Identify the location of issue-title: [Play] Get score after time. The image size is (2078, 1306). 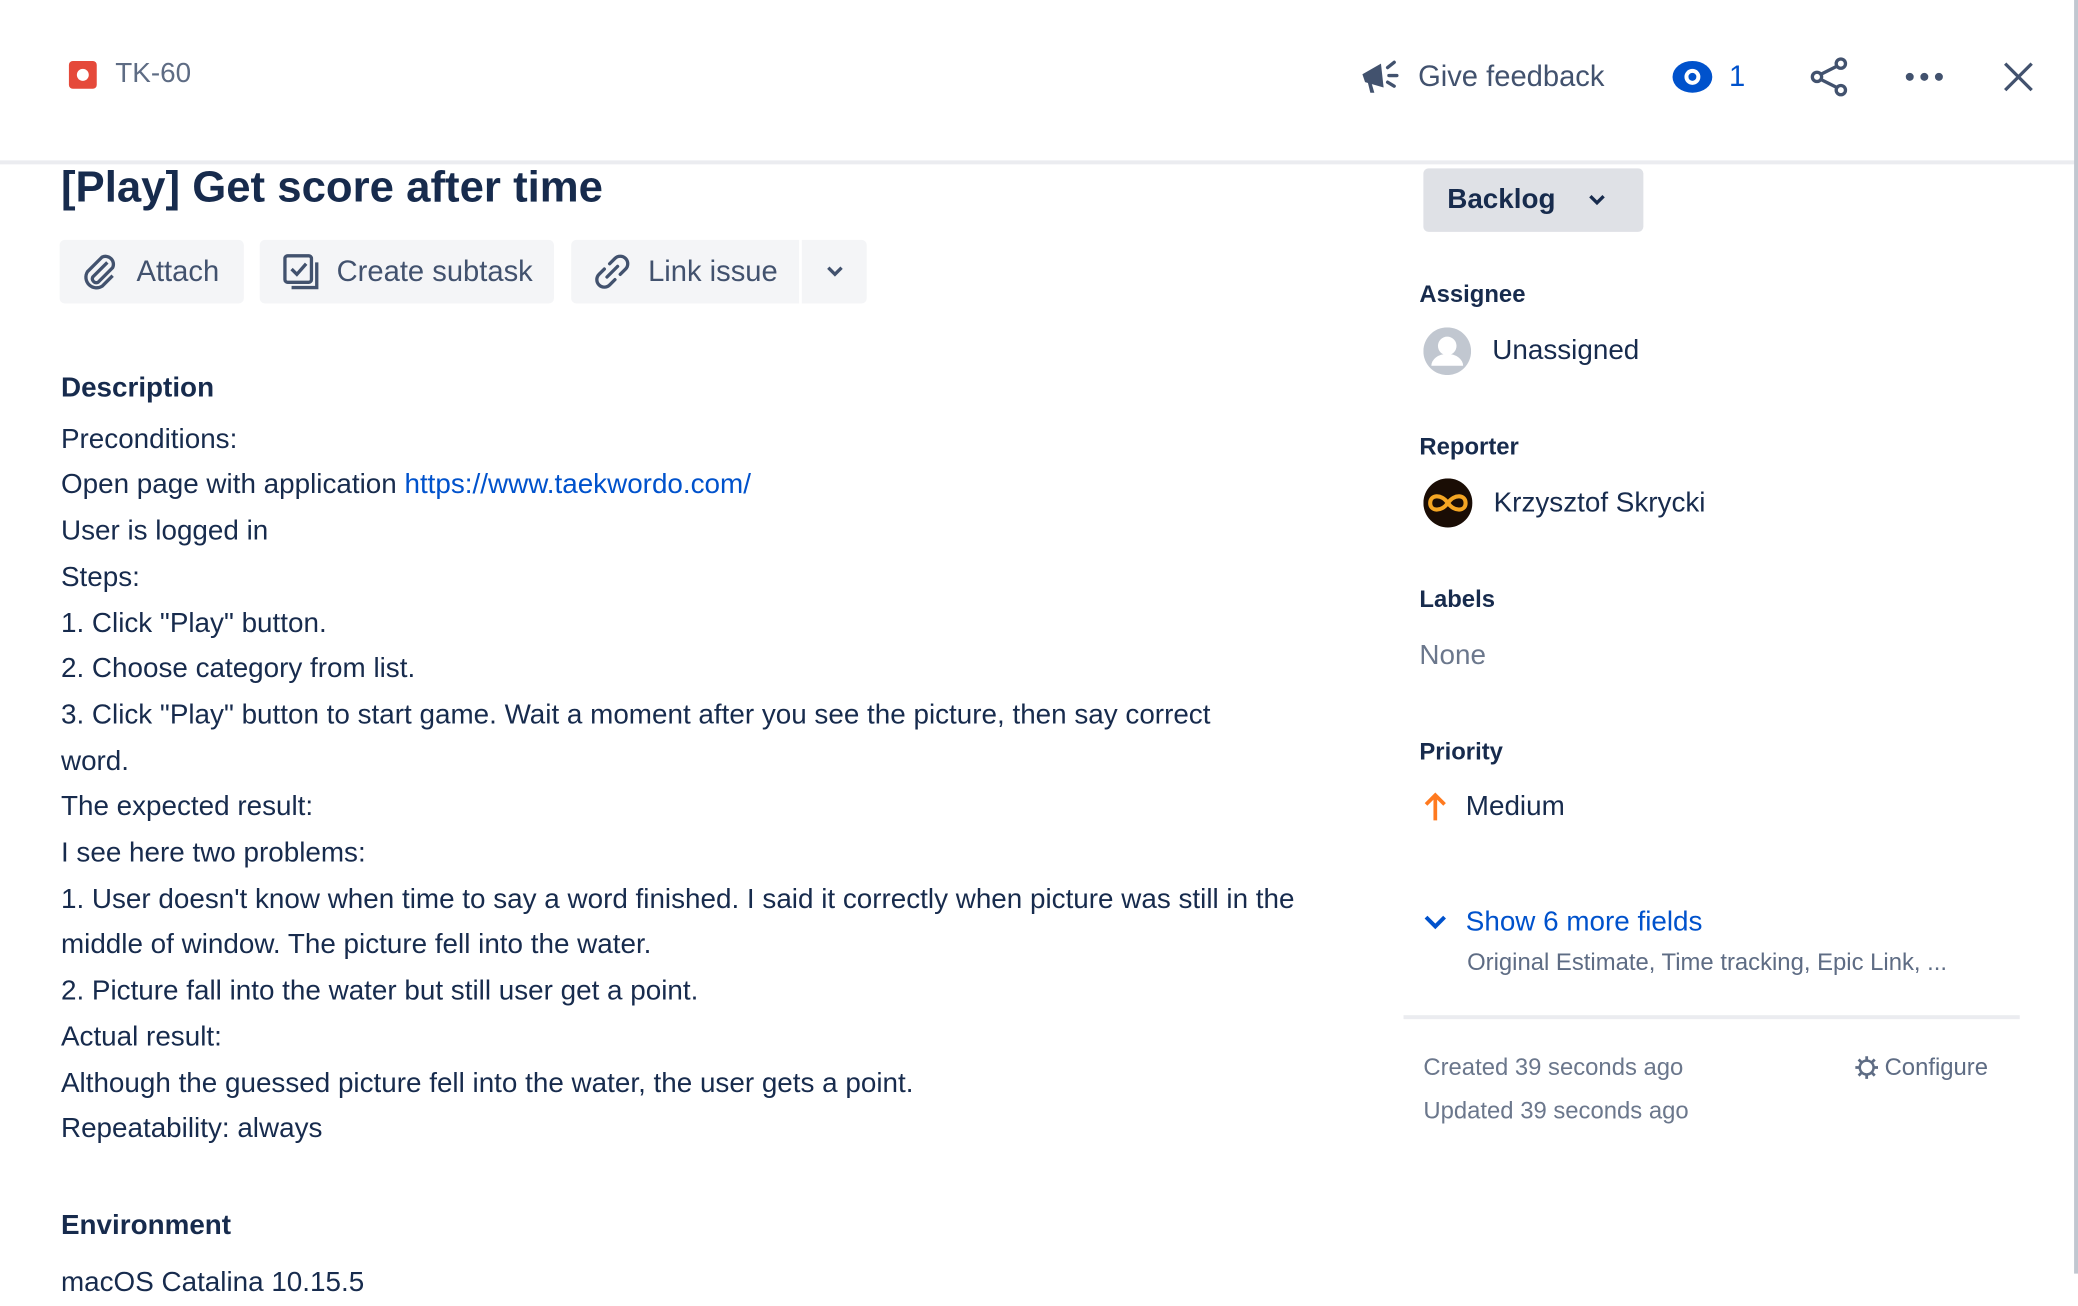
(332, 187).